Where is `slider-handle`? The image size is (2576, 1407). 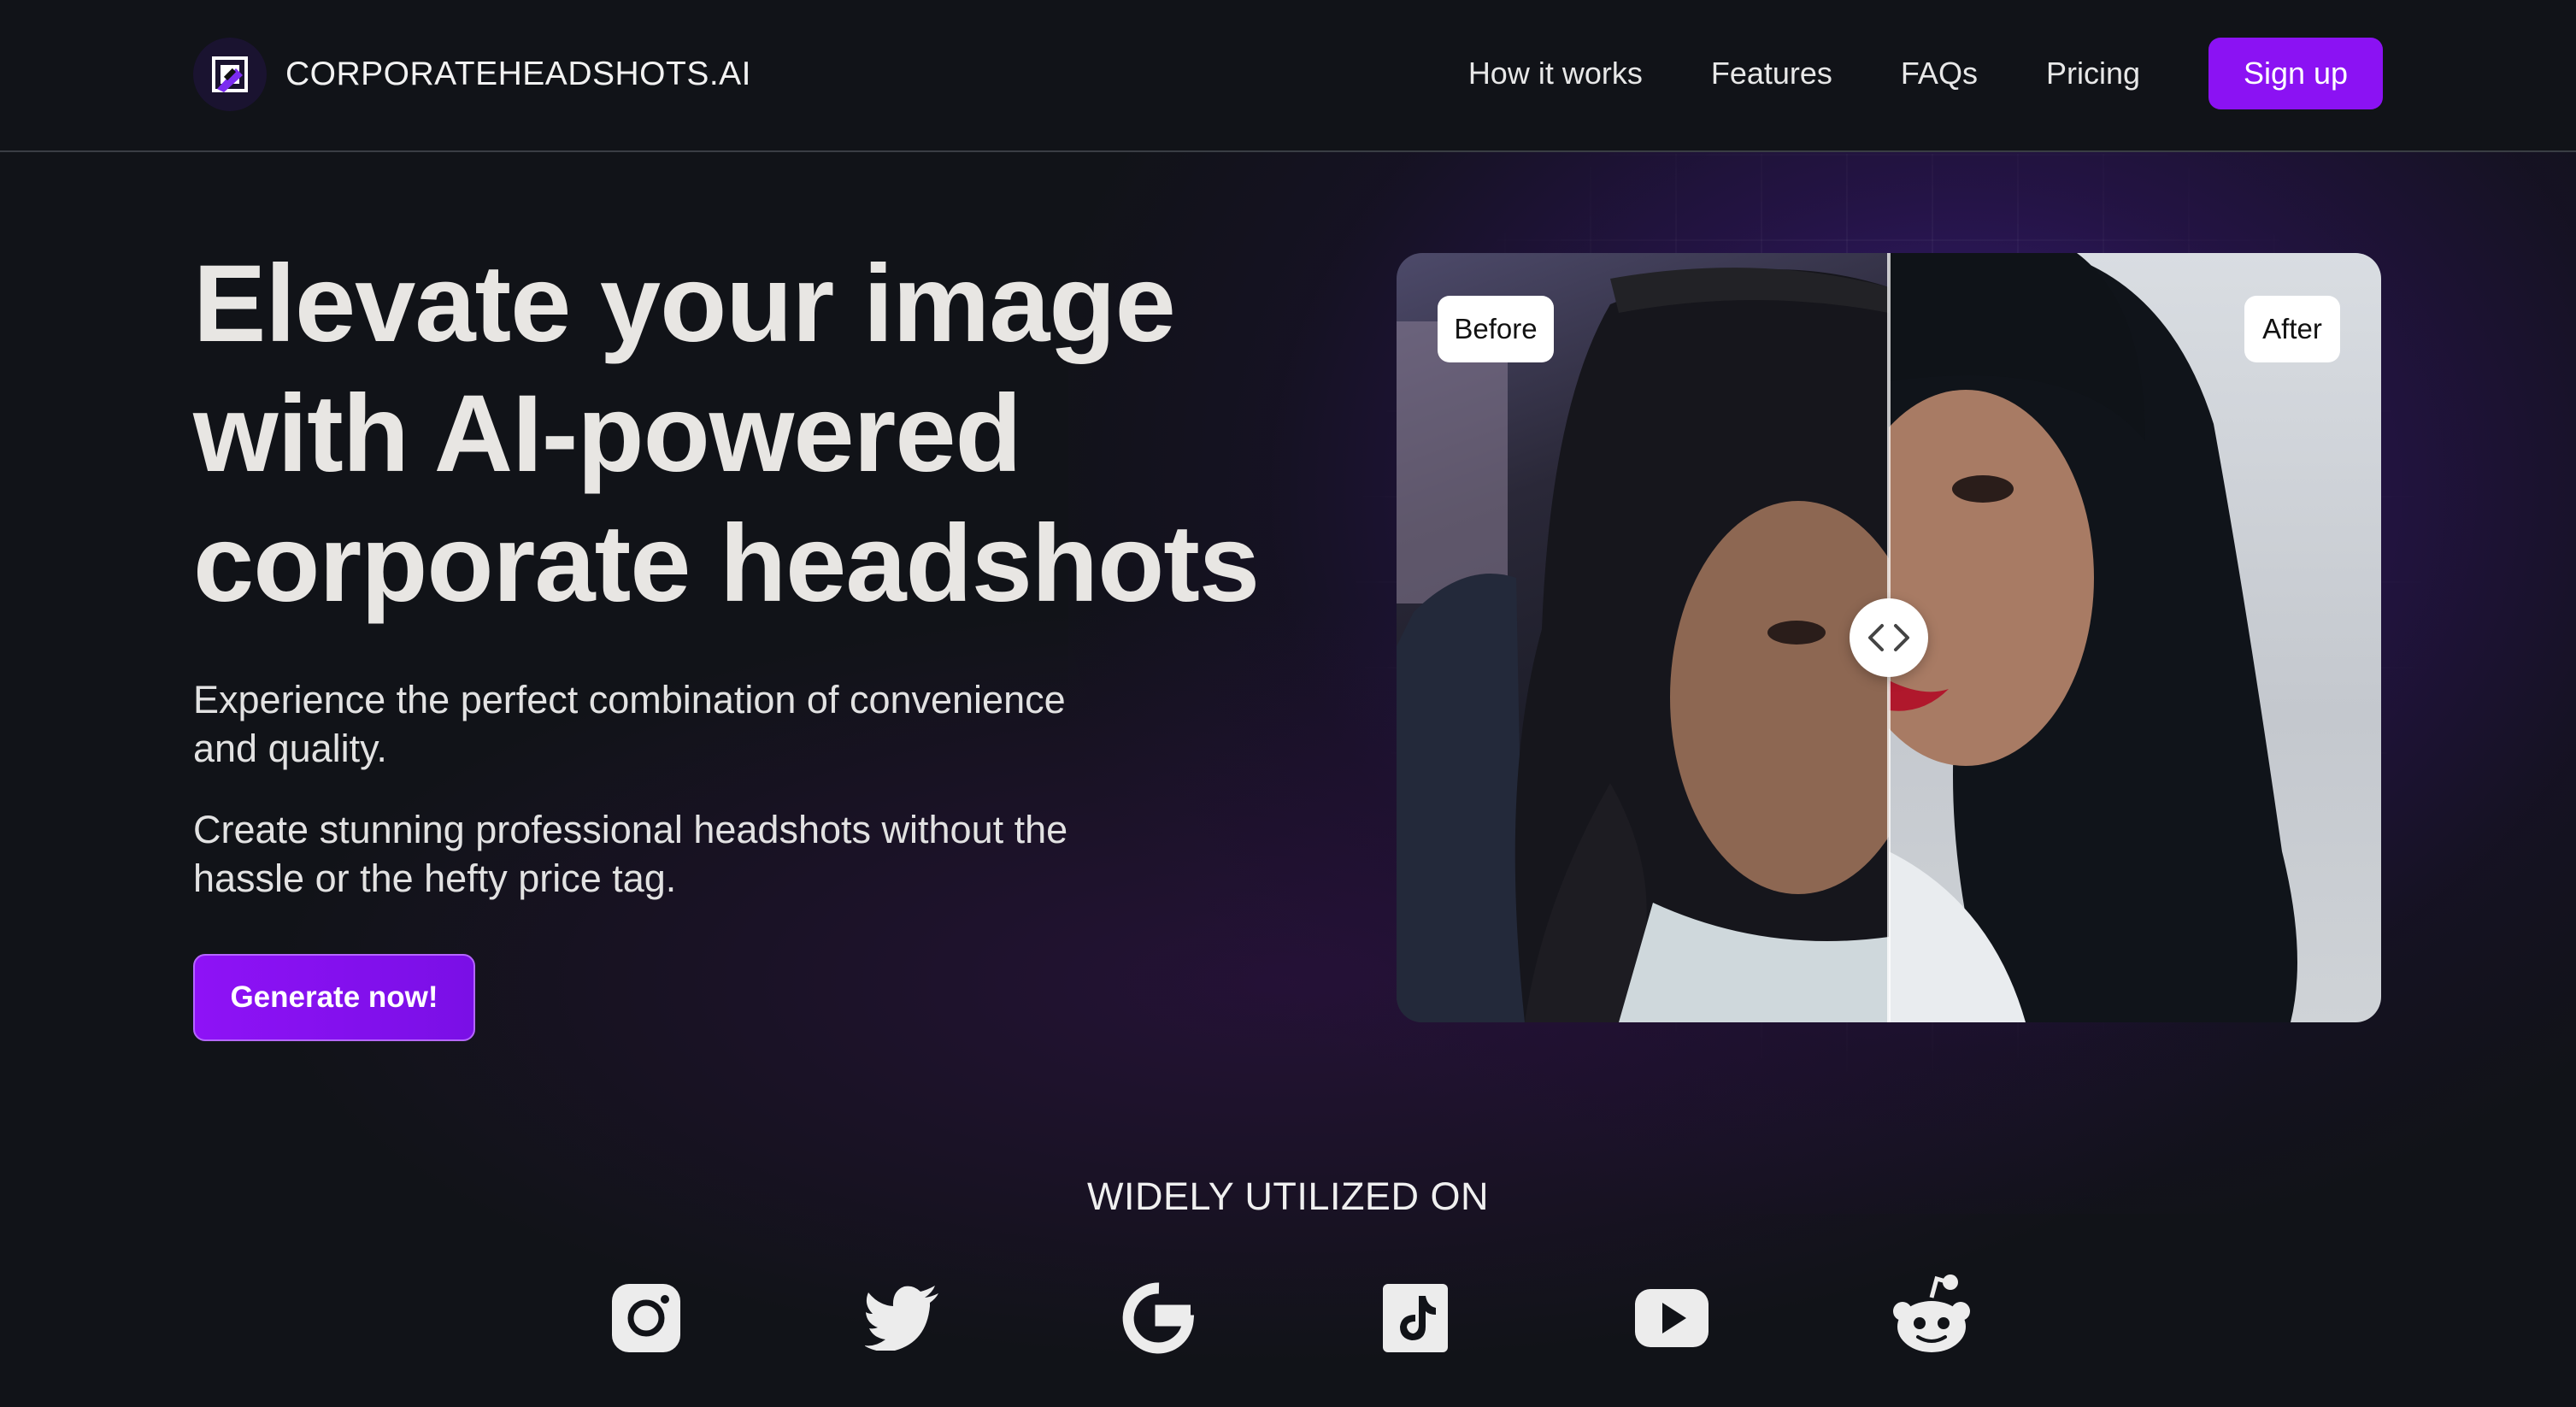 slider-handle is located at coordinates (1889, 637).